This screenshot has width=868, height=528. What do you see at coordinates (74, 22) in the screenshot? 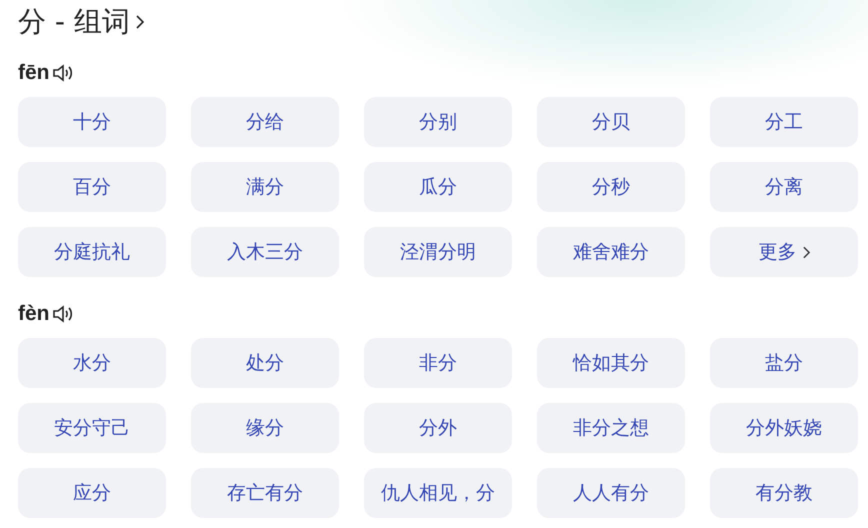
I see `page-title: 分 - 组词` at bounding box center [74, 22].